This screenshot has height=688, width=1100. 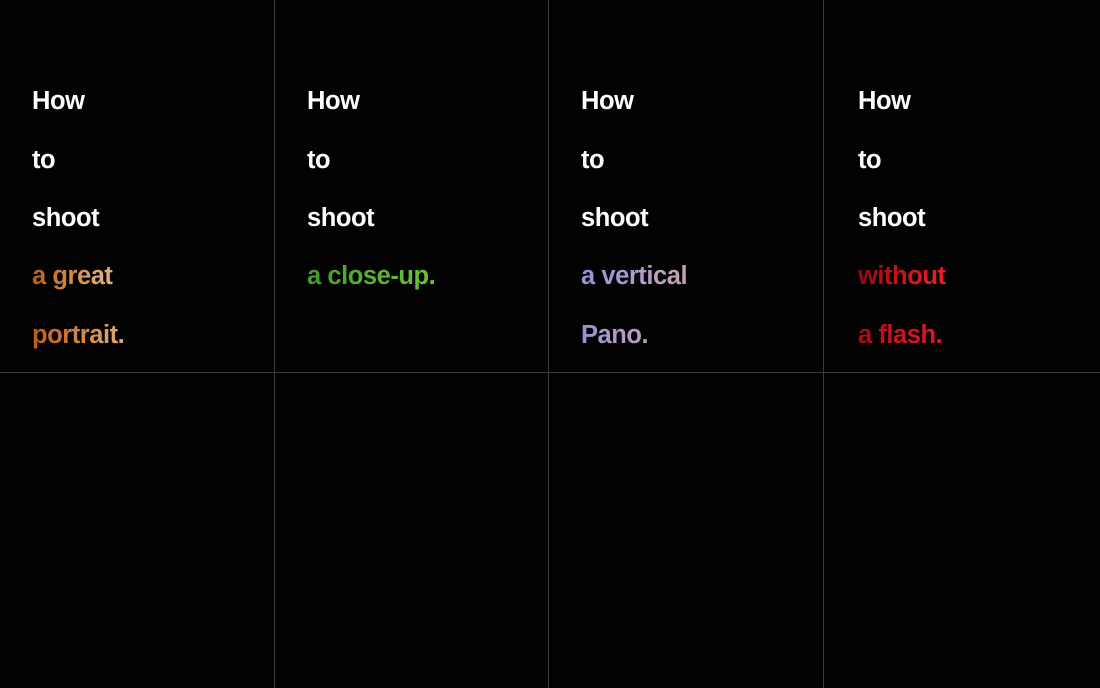 I want to click on card-content: How to shoot without a flash., so click(x=971, y=215).